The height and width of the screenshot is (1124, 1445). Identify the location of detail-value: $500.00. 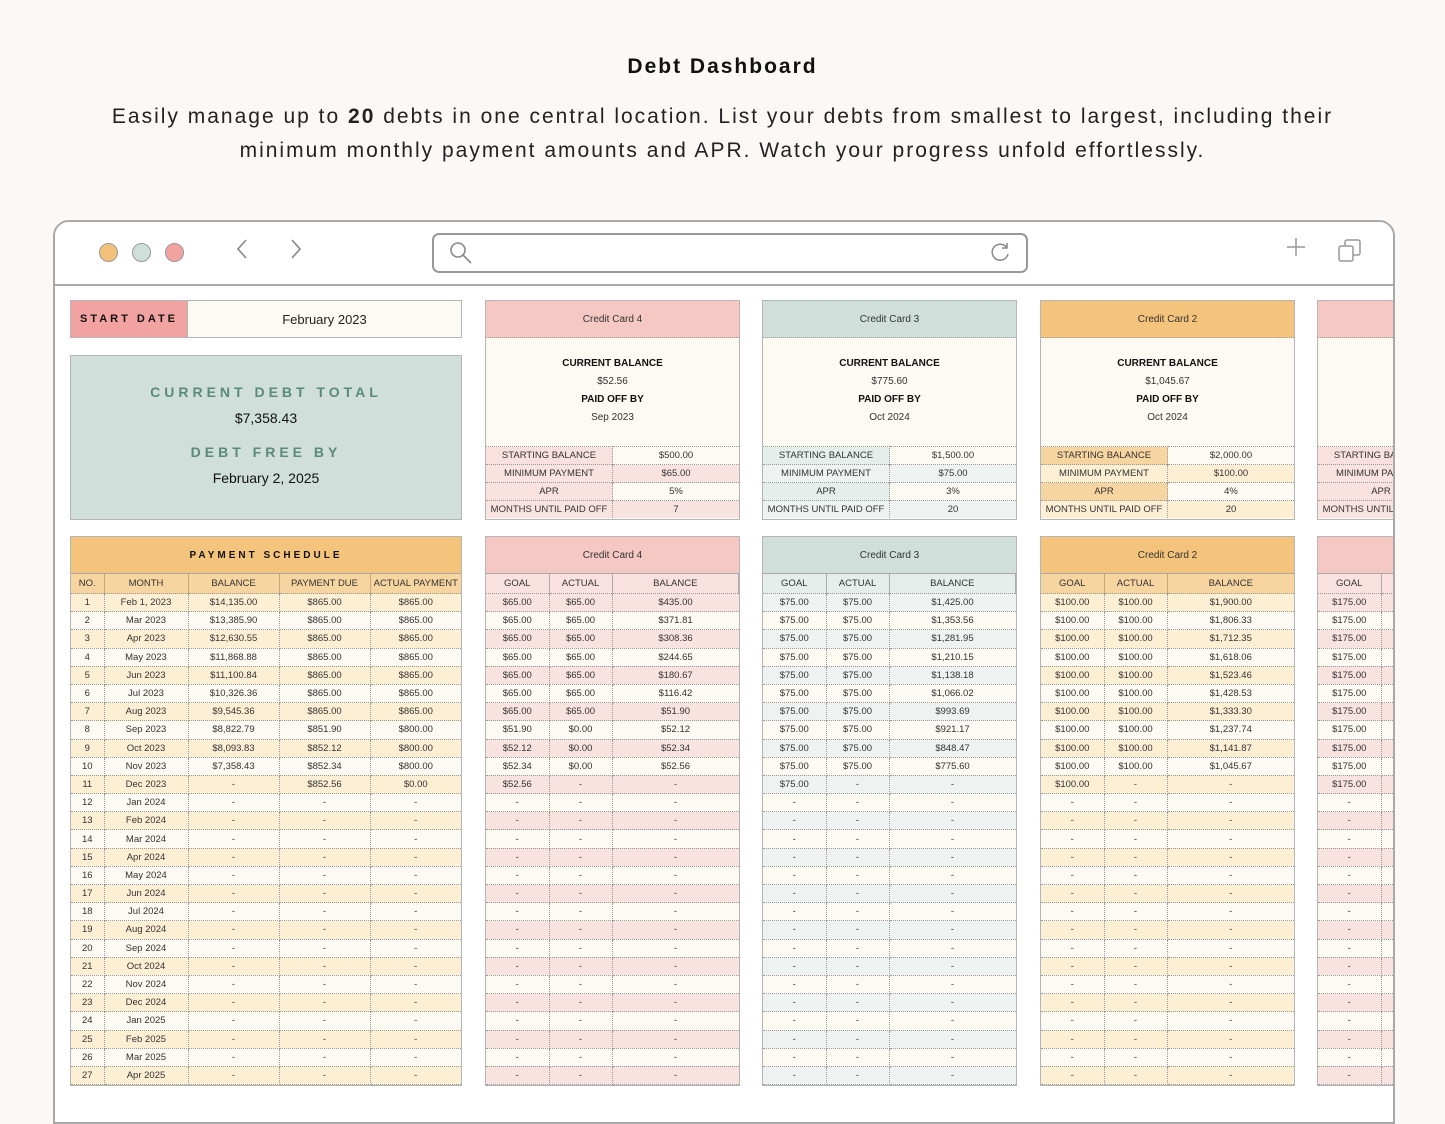
(675, 455).